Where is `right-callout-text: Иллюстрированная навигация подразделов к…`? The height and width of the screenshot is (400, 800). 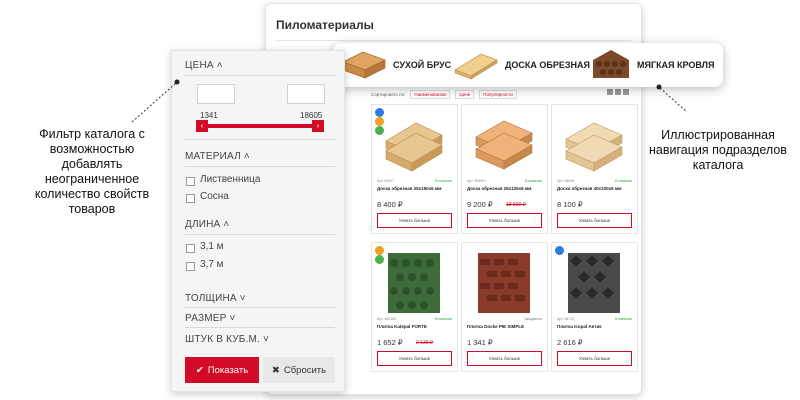
right-callout-text: Иллюстрированная навигация подразделов к… is located at coordinates (718, 150).